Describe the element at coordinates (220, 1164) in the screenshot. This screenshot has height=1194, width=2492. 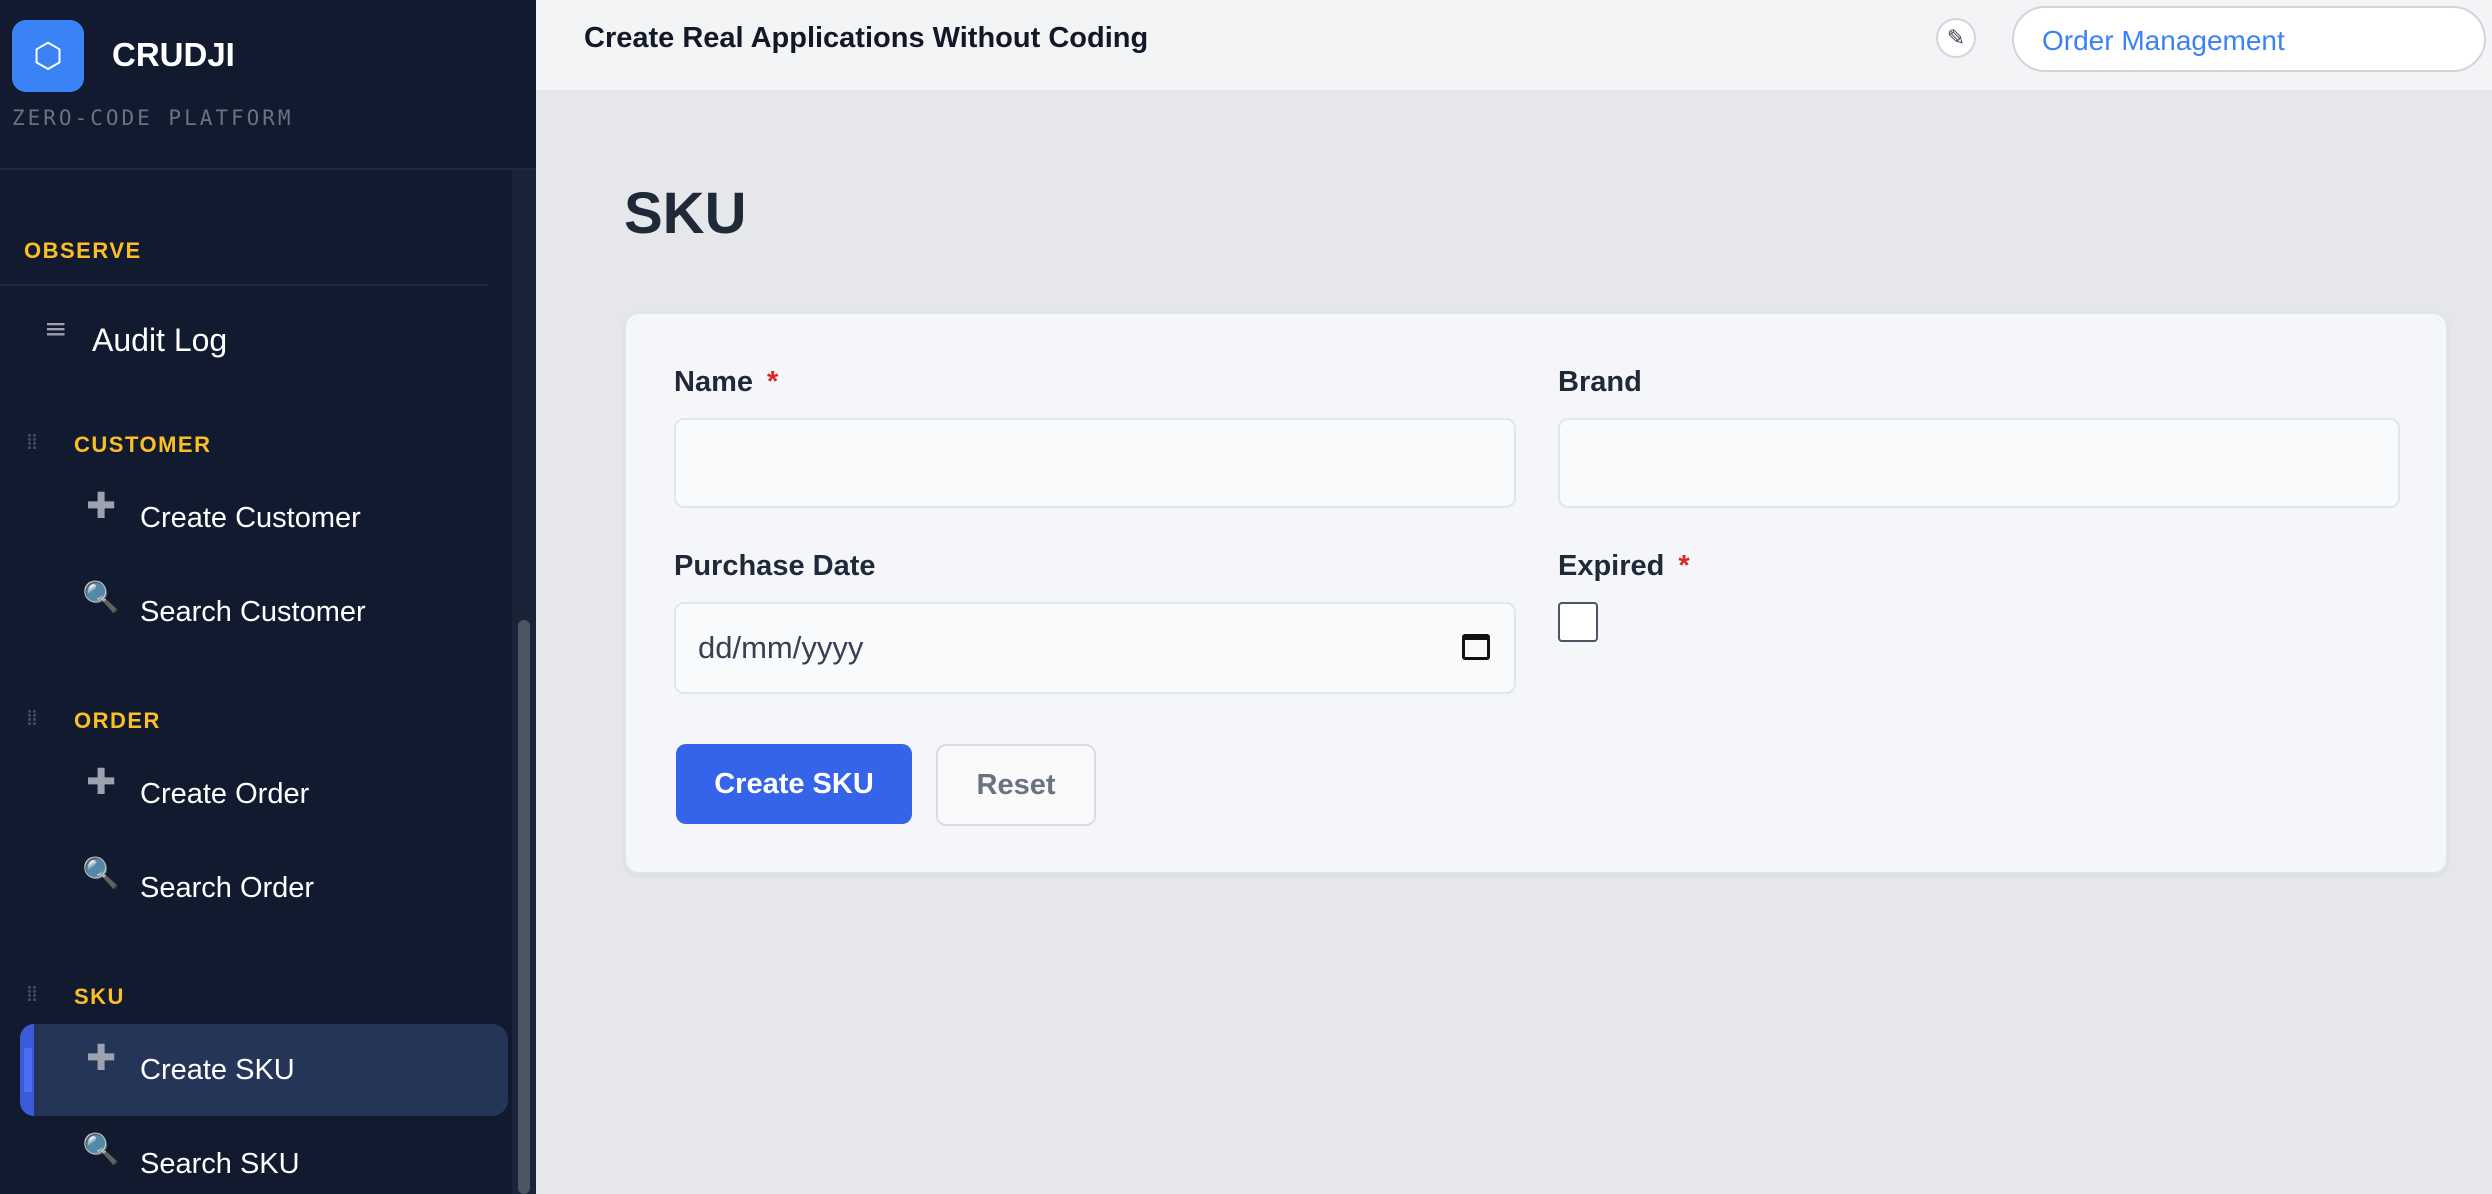
I see `sidebar-item-label: Search SKU` at that location.